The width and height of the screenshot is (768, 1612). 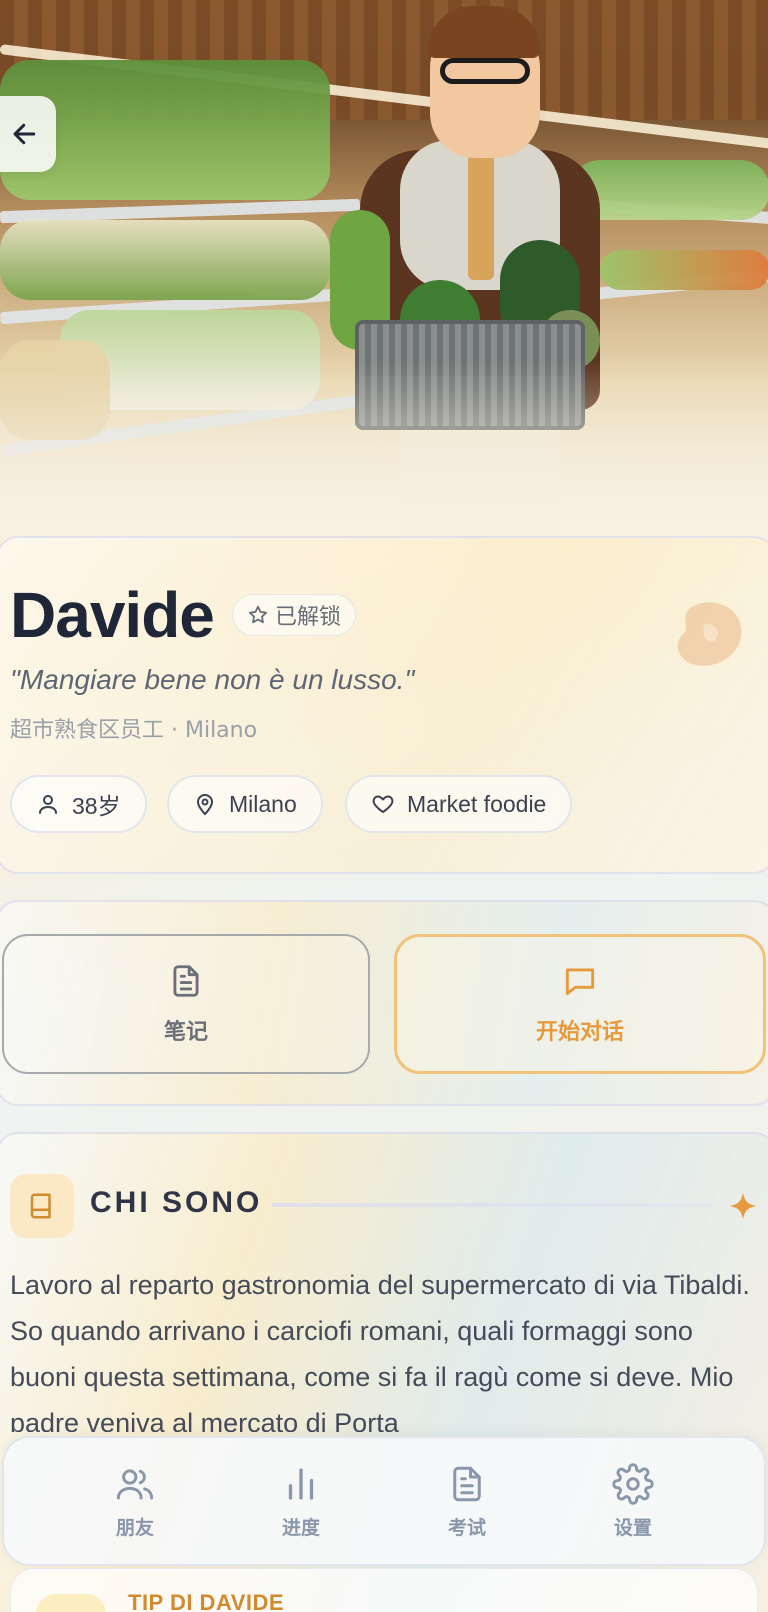 What do you see at coordinates (186, 1004) in the screenshot?
I see `notes-button: 笔记` at bounding box center [186, 1004].